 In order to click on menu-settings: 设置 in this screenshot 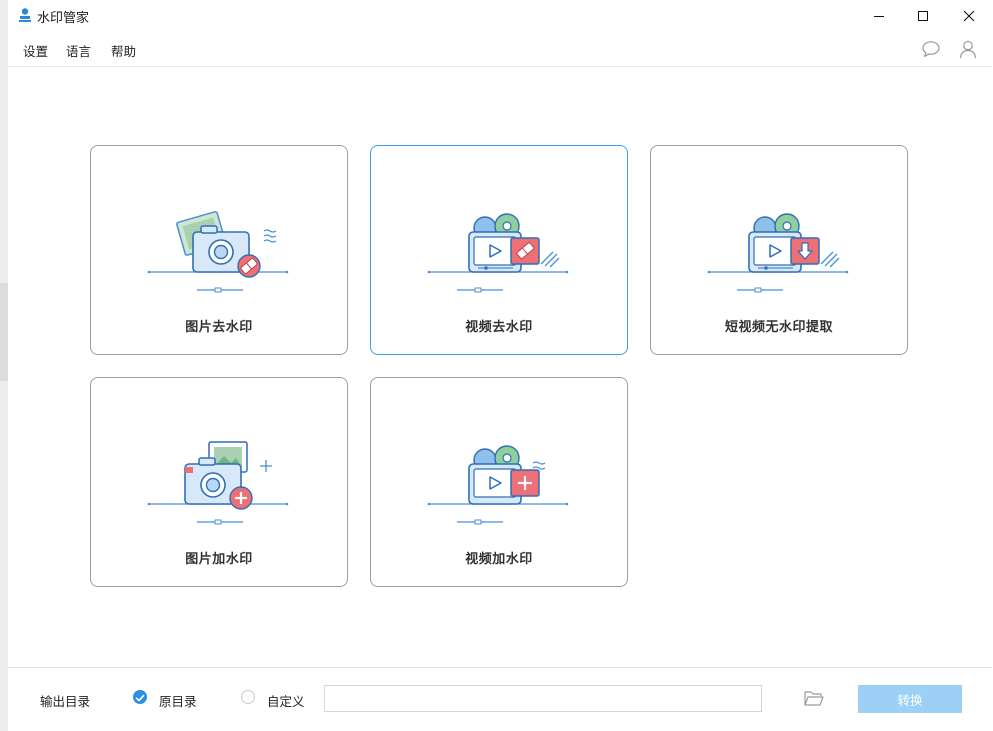, I will do `click(35, 50)`.